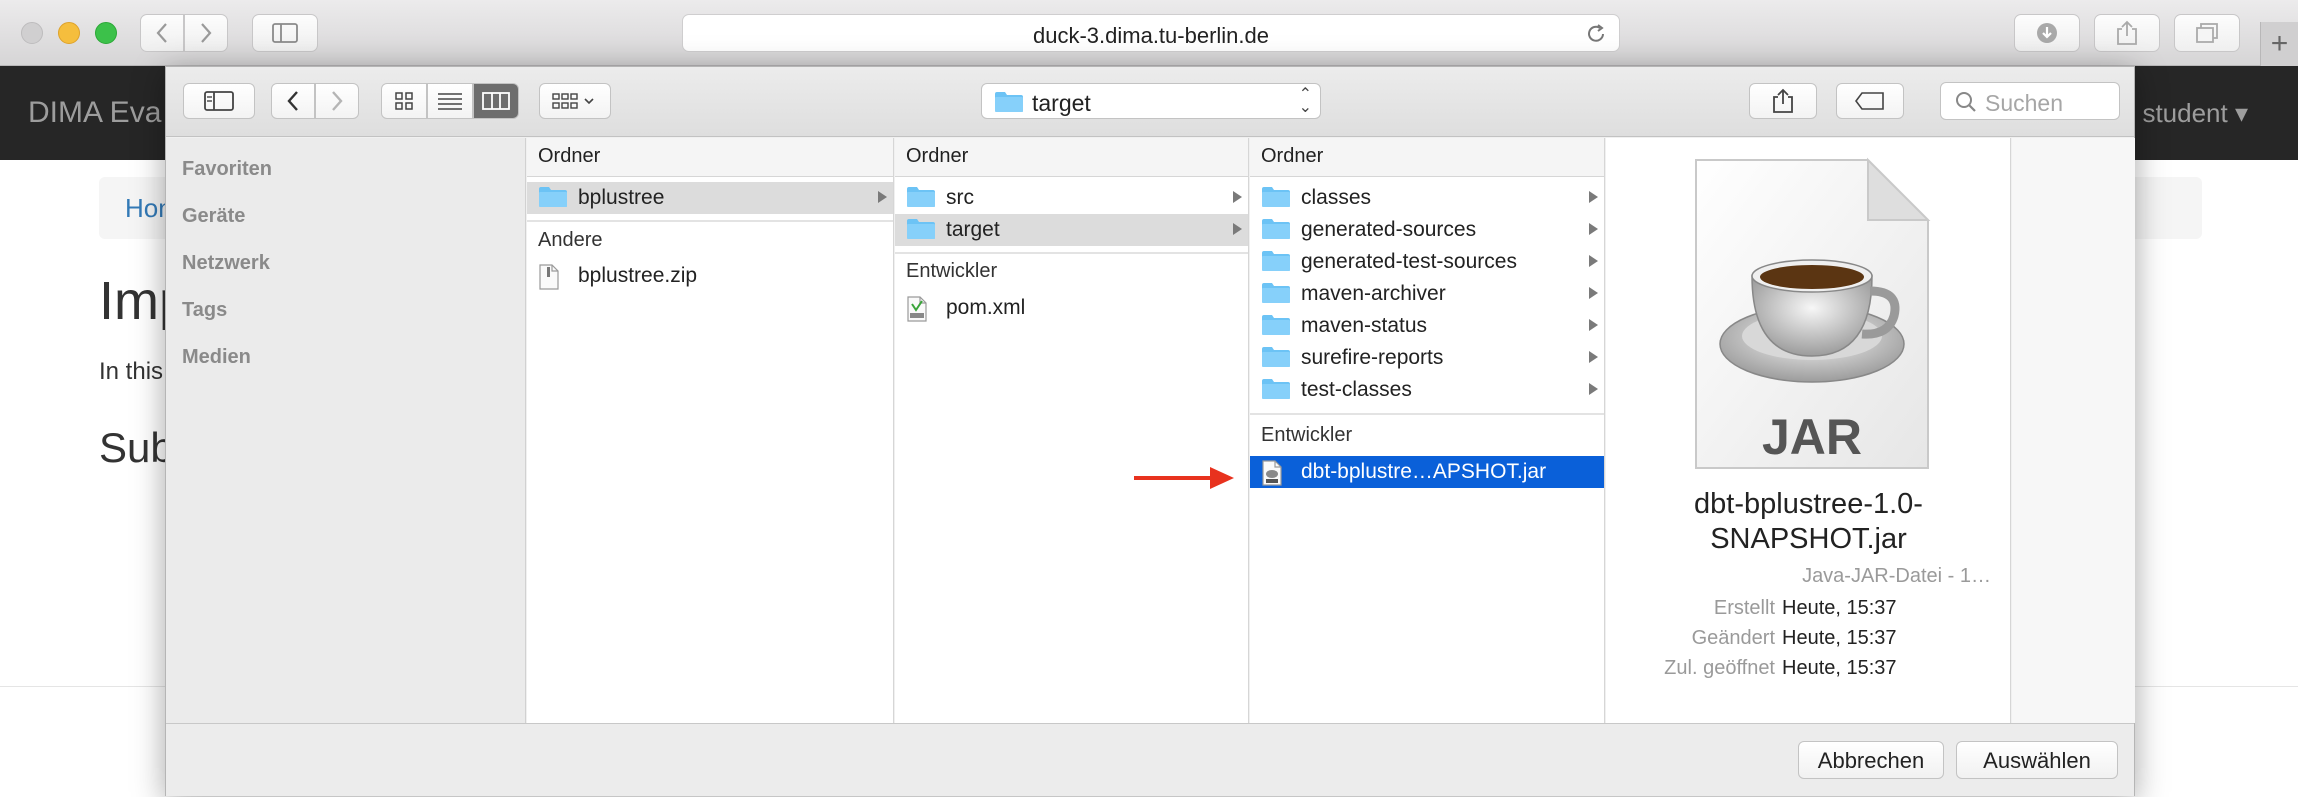 The width and height of the screenshot is (2298, 797). I want to click on url-text: duck-3.dima.tu-berlin.de, so click(1150, 35).